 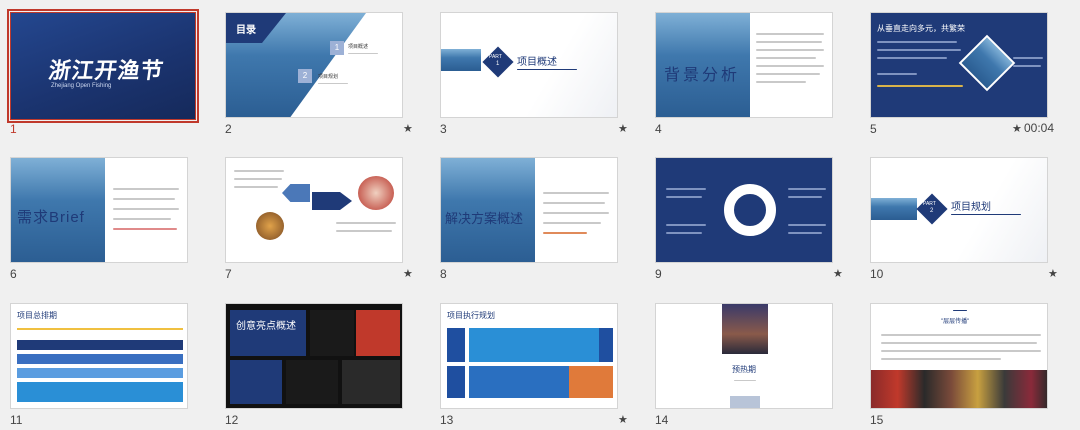 What do you see at coordinates (484, 218) in the screenshot?
I see `slide-8-title: 解决方案概述` at bounding box center [484, 218].